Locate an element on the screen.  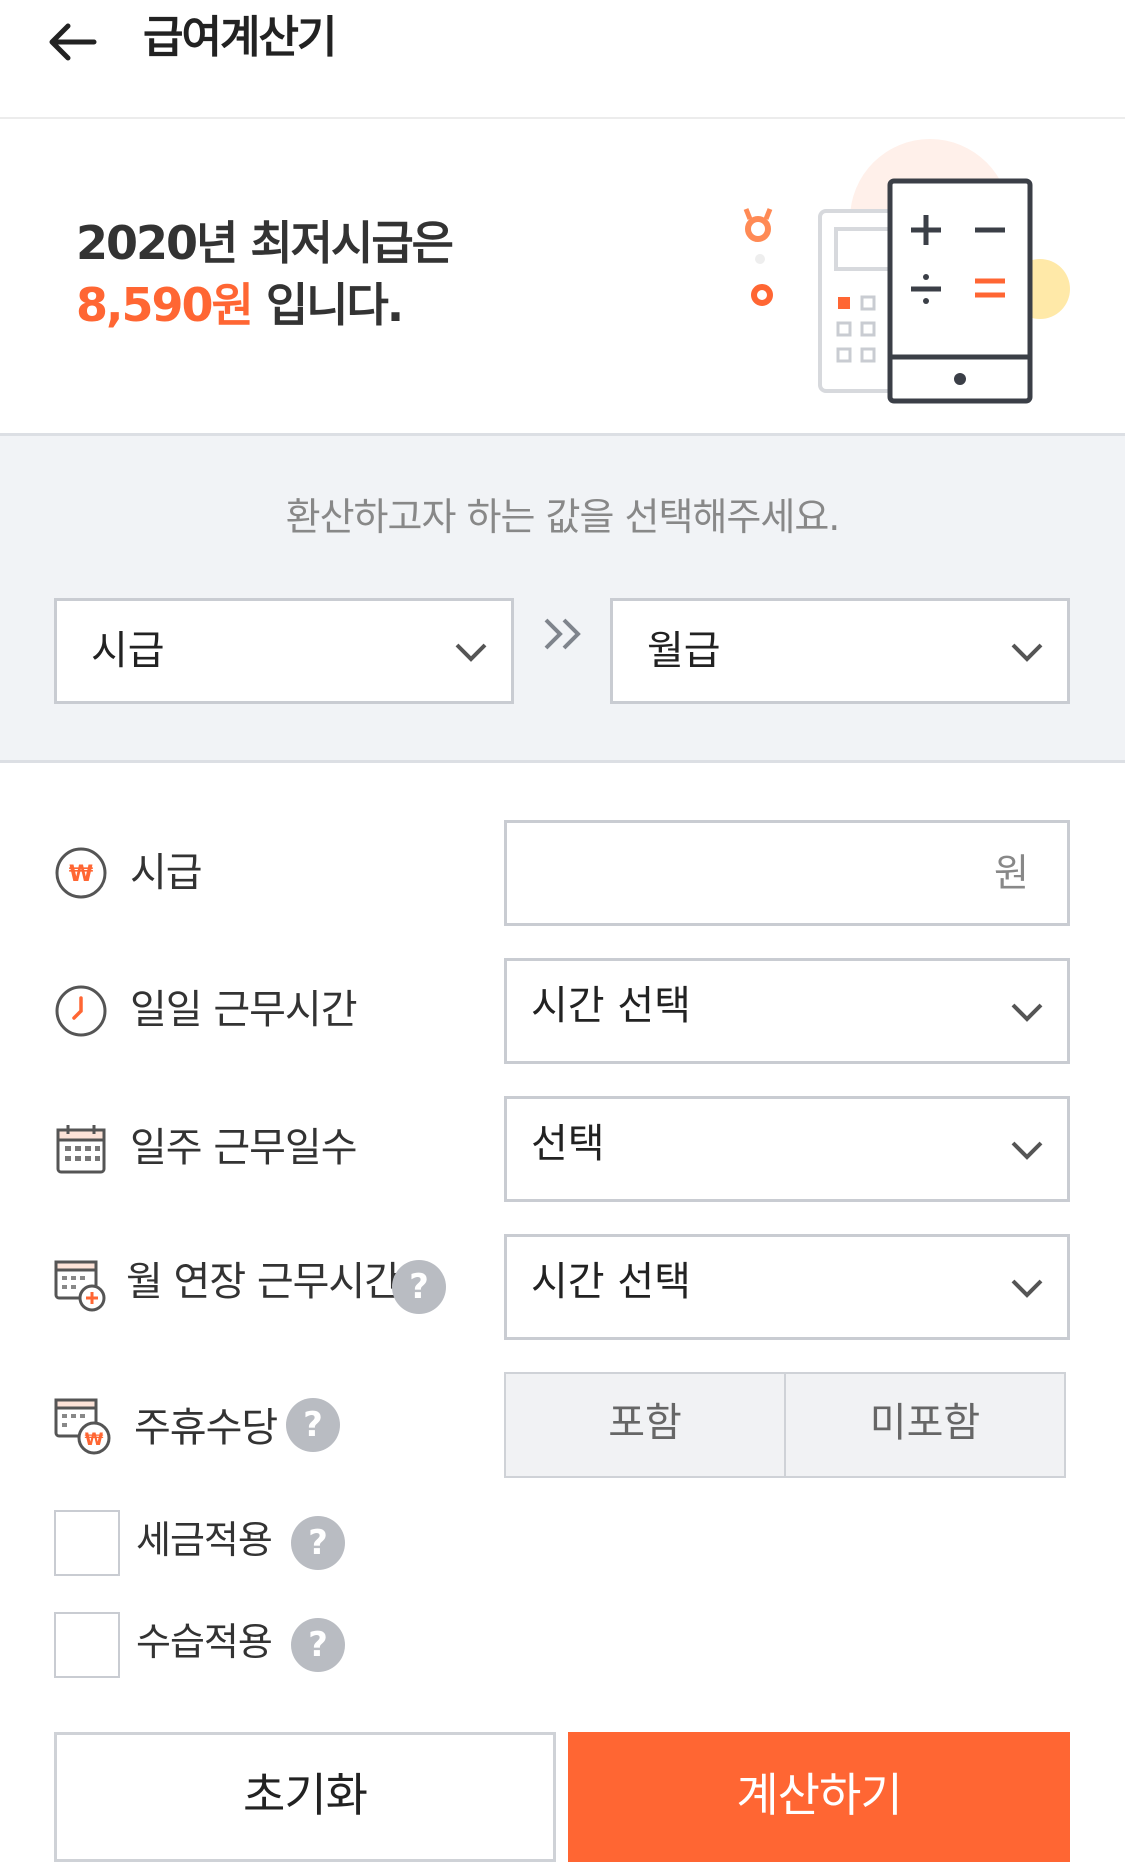
daily-hours-label: 일일 근무시간 is located at coordinates (244, 1010).